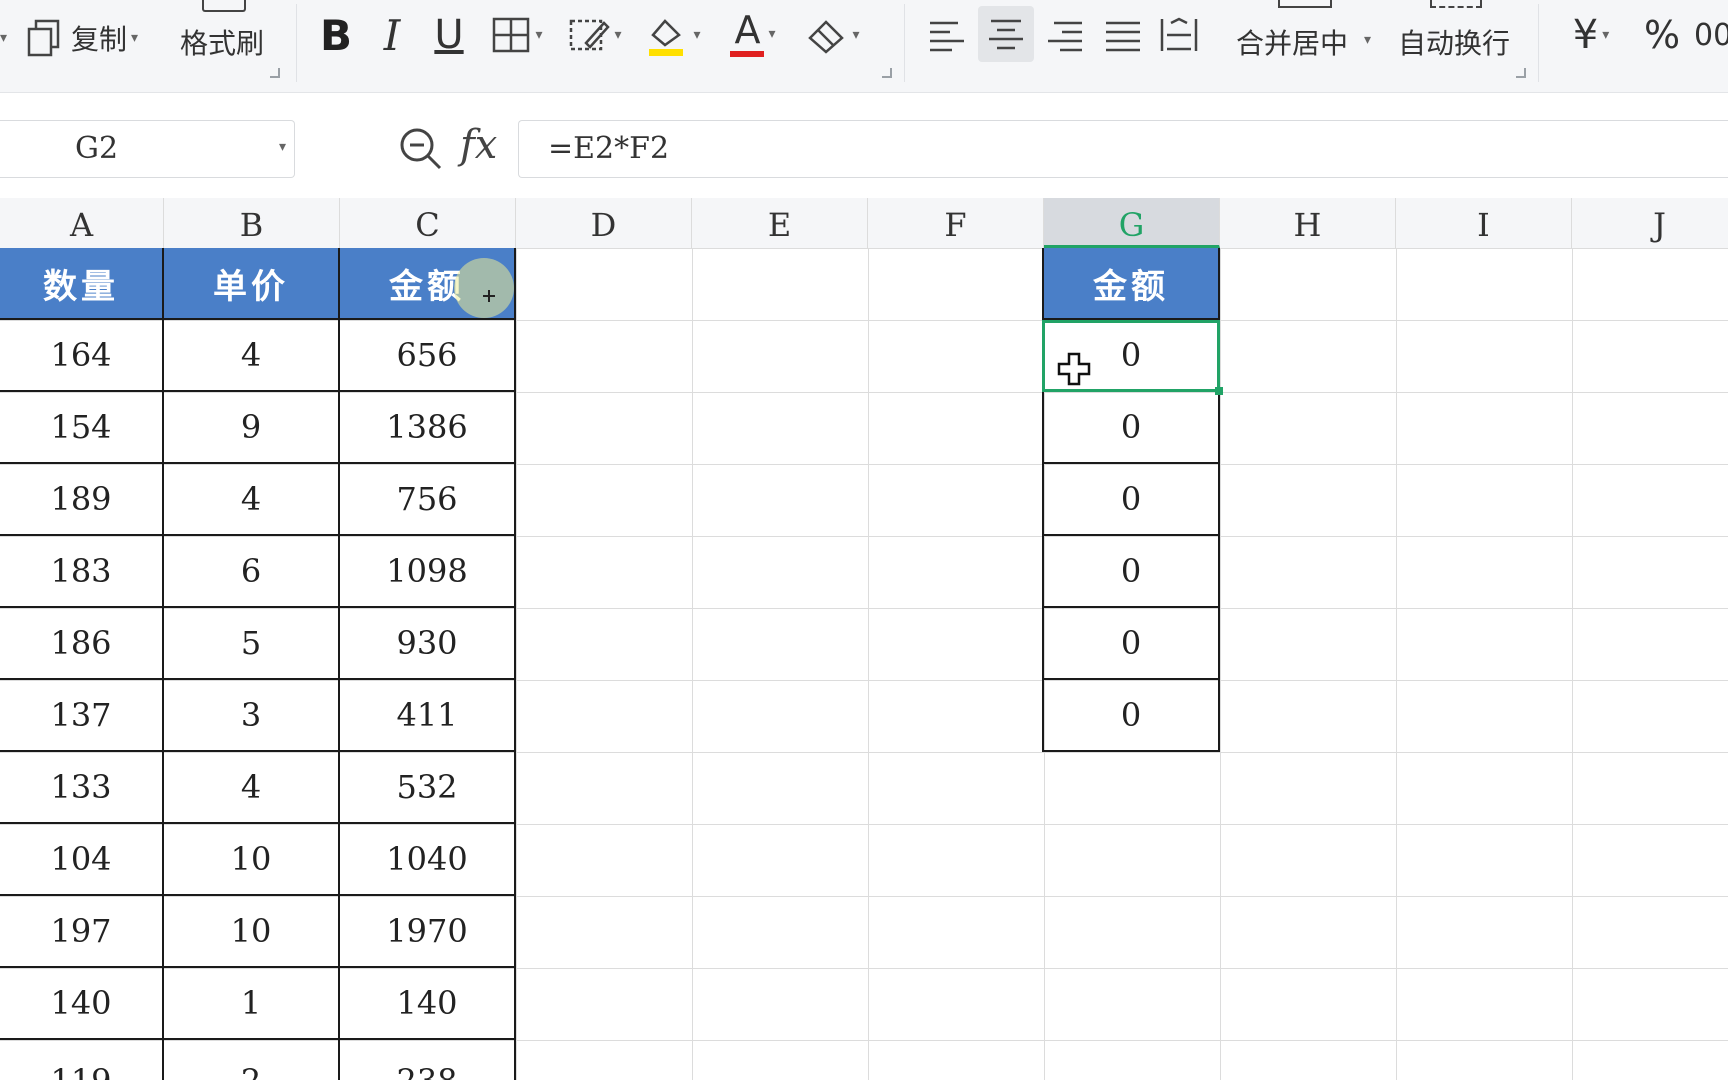  Describe the element at coordinates (517, 35) in the screenshot. I see `borders-button: ▾` at that location.